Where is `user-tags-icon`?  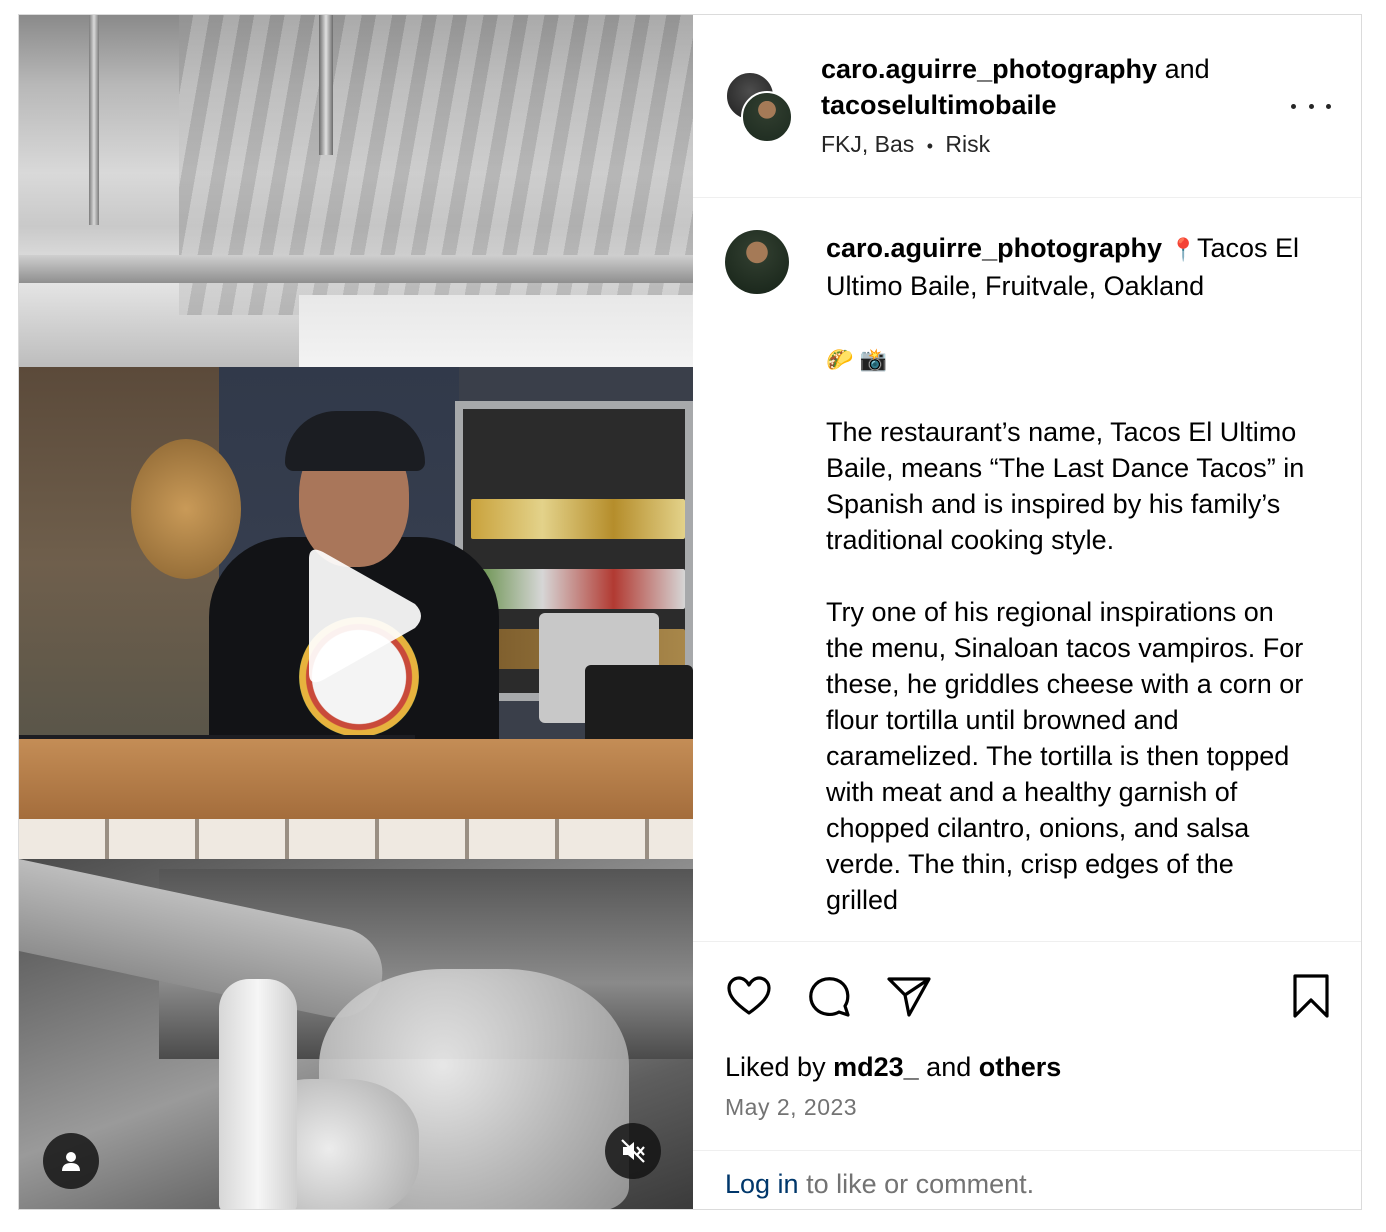
user-tags-icon is located at coordinates (71, 1161).